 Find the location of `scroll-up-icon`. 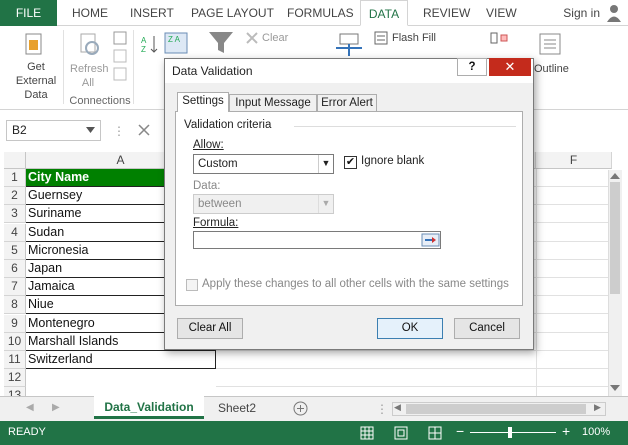

scroll-up-icon is located at coordinates (615, 176).